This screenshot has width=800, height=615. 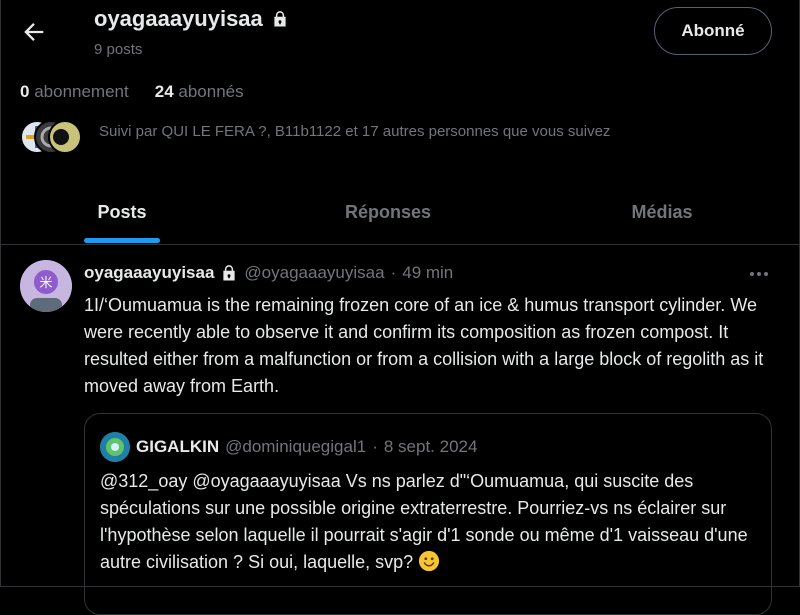 What do you see at coordinates (211, 91) in the screenshot?
I see `followers-label: abonnés` at bounding box center [211, 91].